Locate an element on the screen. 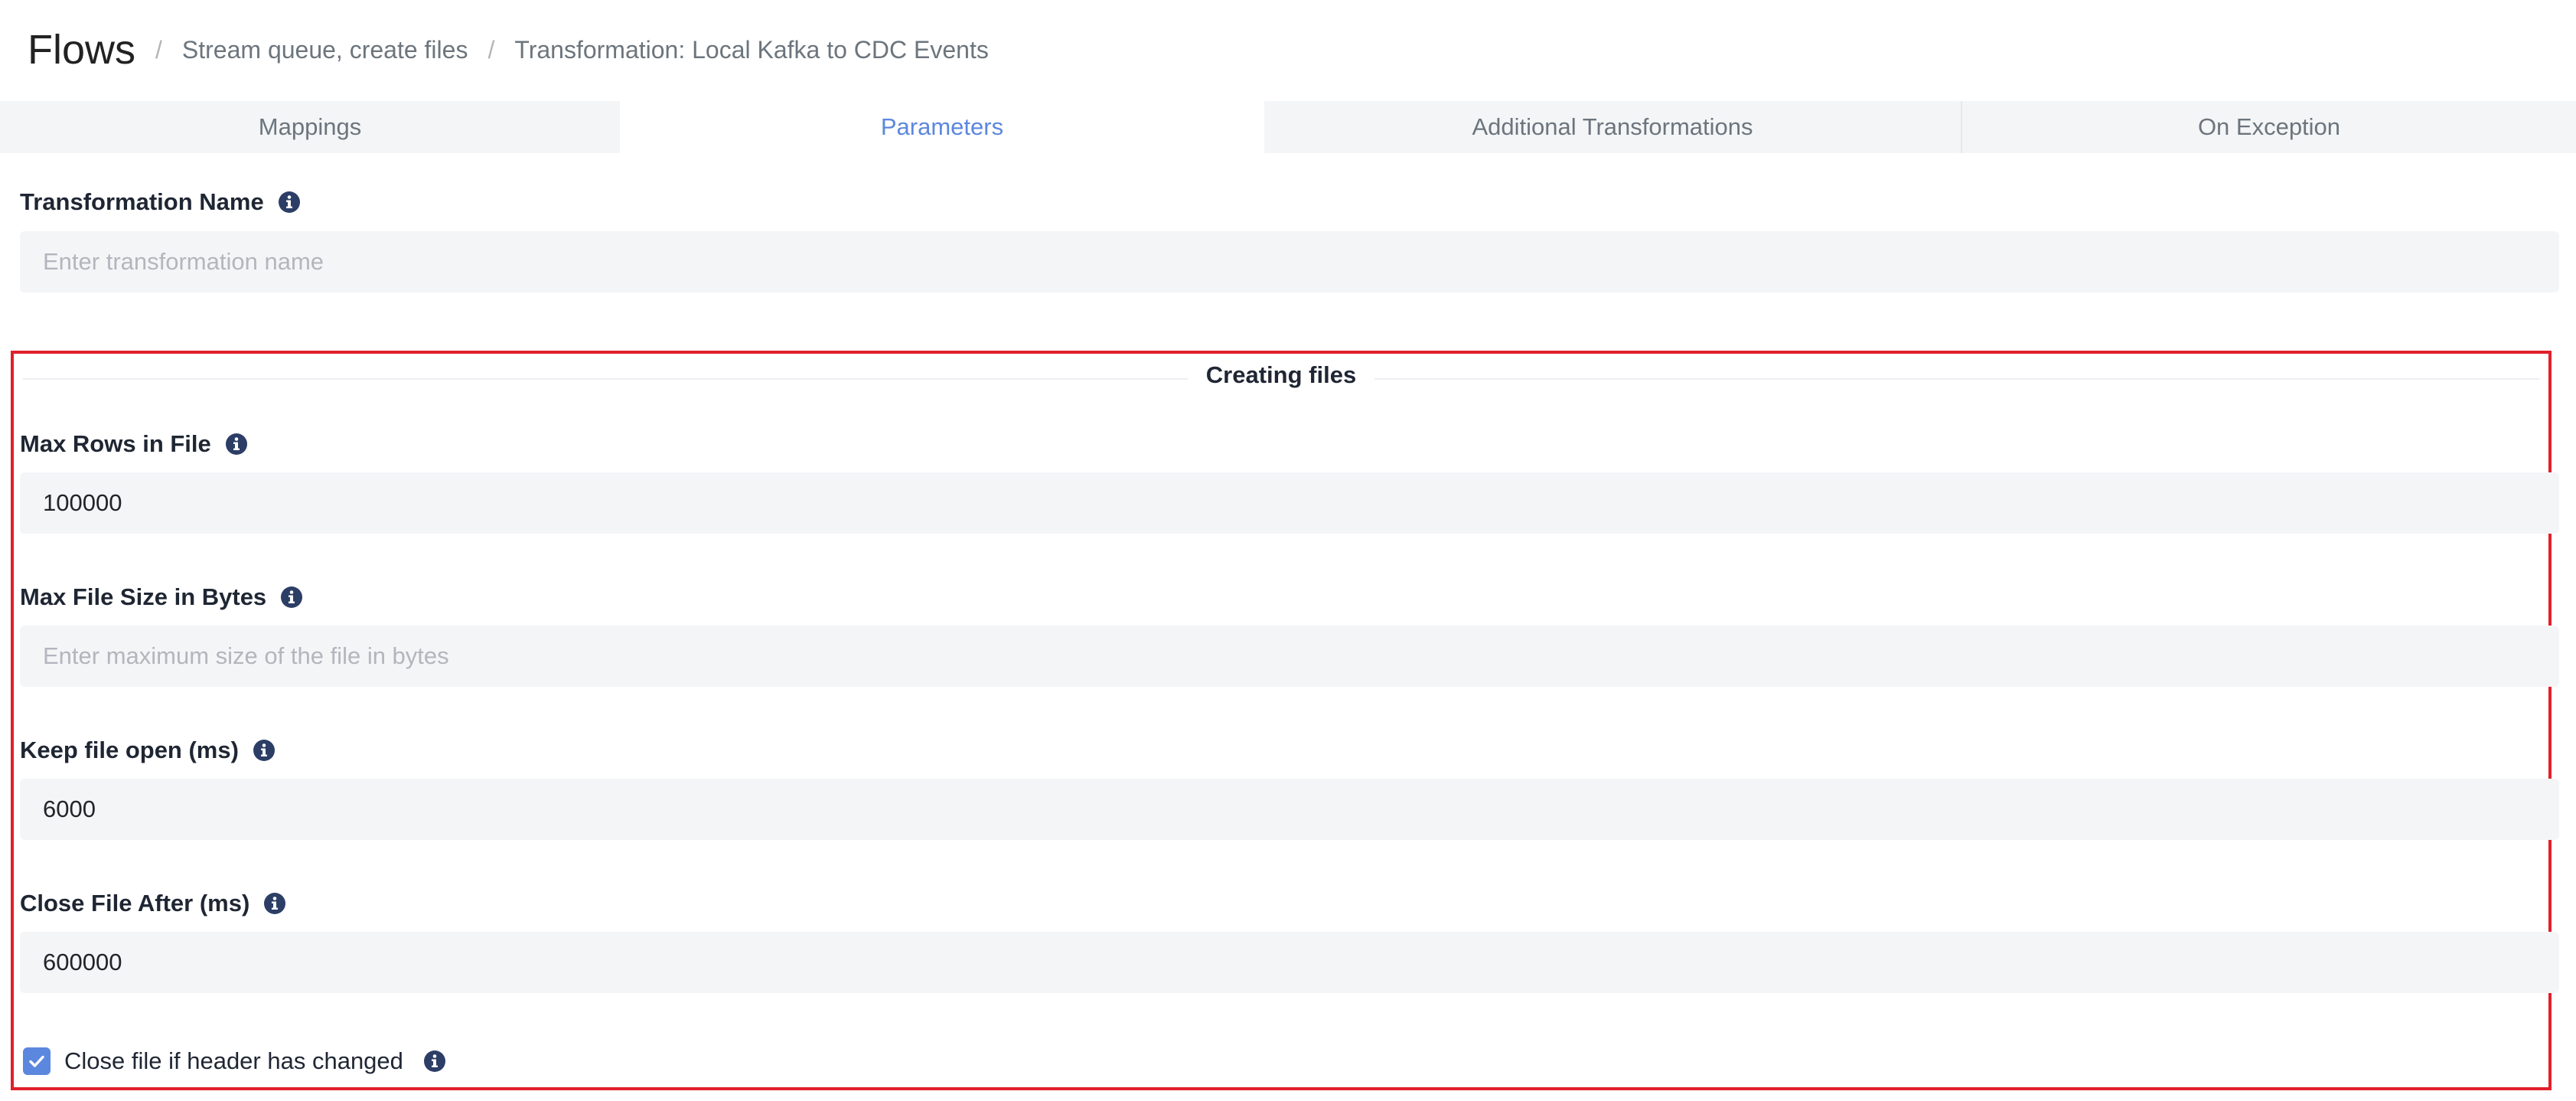  breadcrumb-item-flow: Stream queue, create files is located at coordinates (325, 50).